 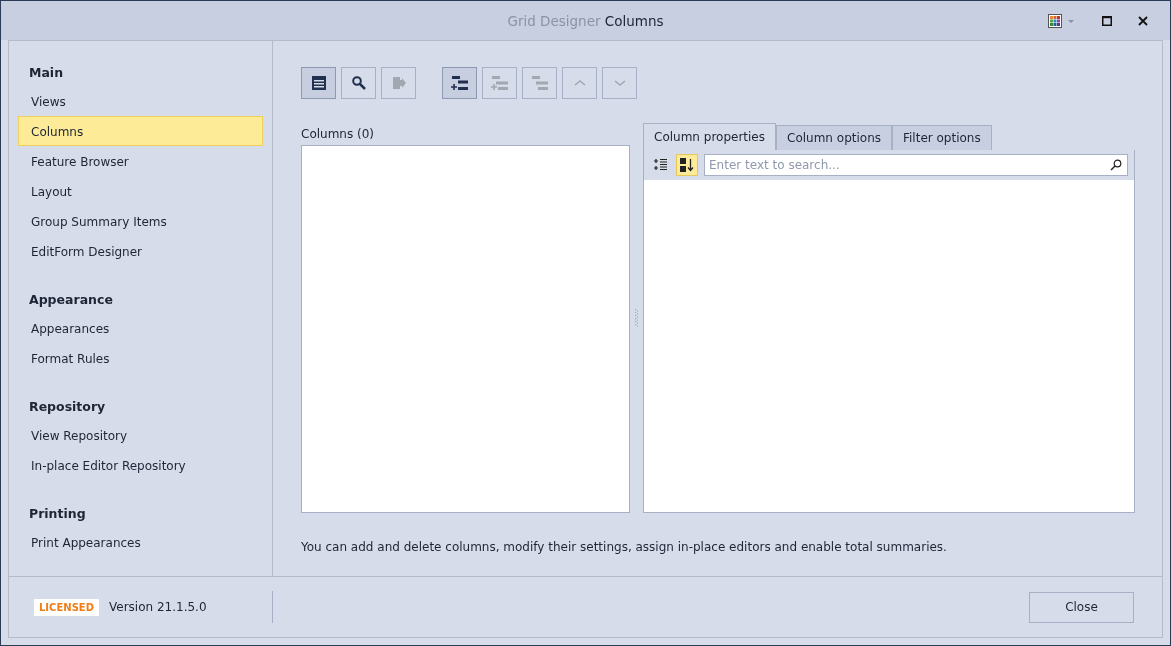 I want to click on insert-row-icon, so click(x=499, y=83).